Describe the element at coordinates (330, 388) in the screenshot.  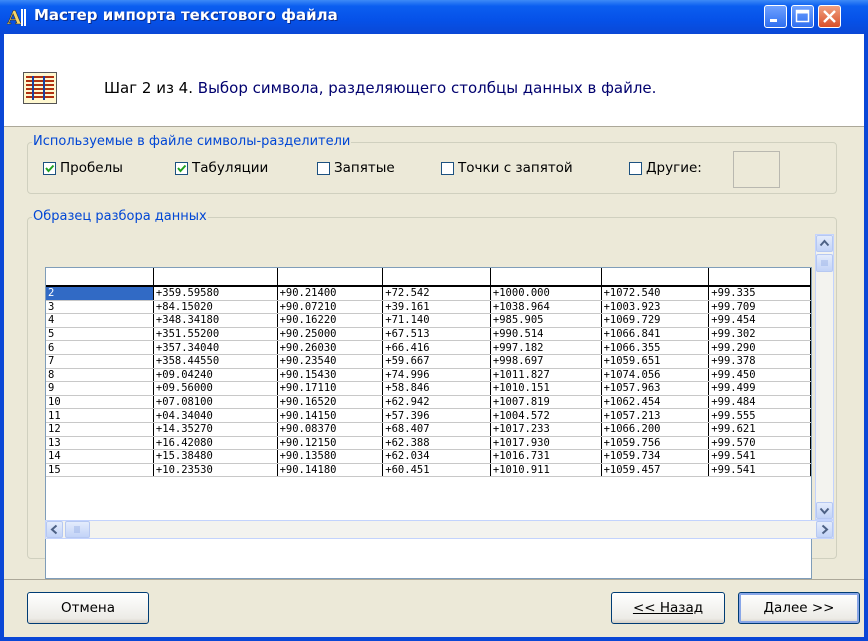
I see `table-cell: +90.17110` at that location.